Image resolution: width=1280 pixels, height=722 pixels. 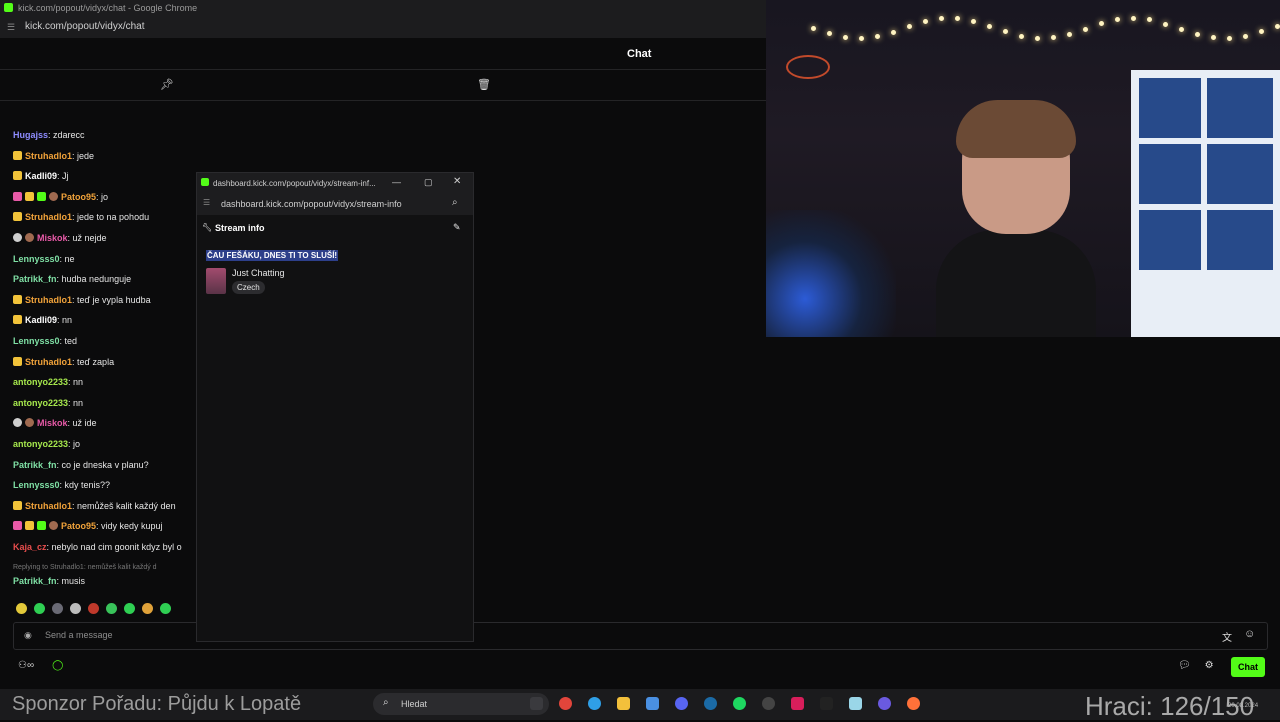 I want to click on translate-icon: 文, so click(x=1227, y=636).